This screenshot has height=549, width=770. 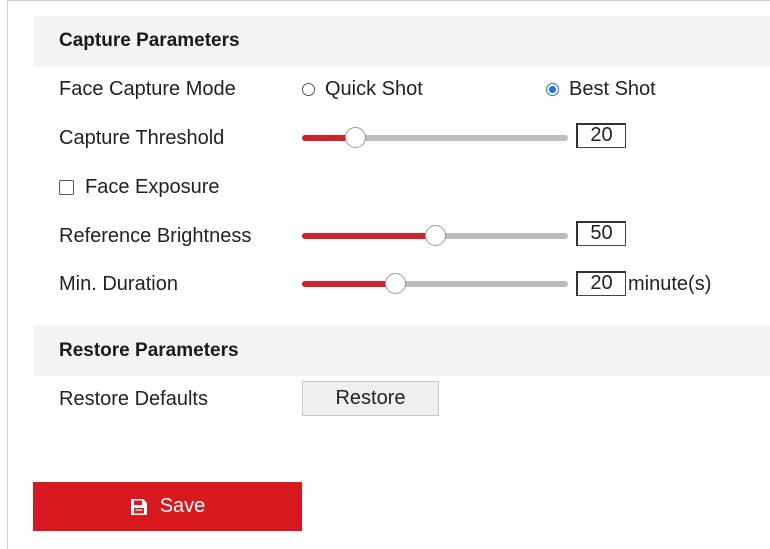 What do you see at coordinates (66, 187) in the screenshot?
I see `face-exposure-checkbox` at bounding box center [66, 187].